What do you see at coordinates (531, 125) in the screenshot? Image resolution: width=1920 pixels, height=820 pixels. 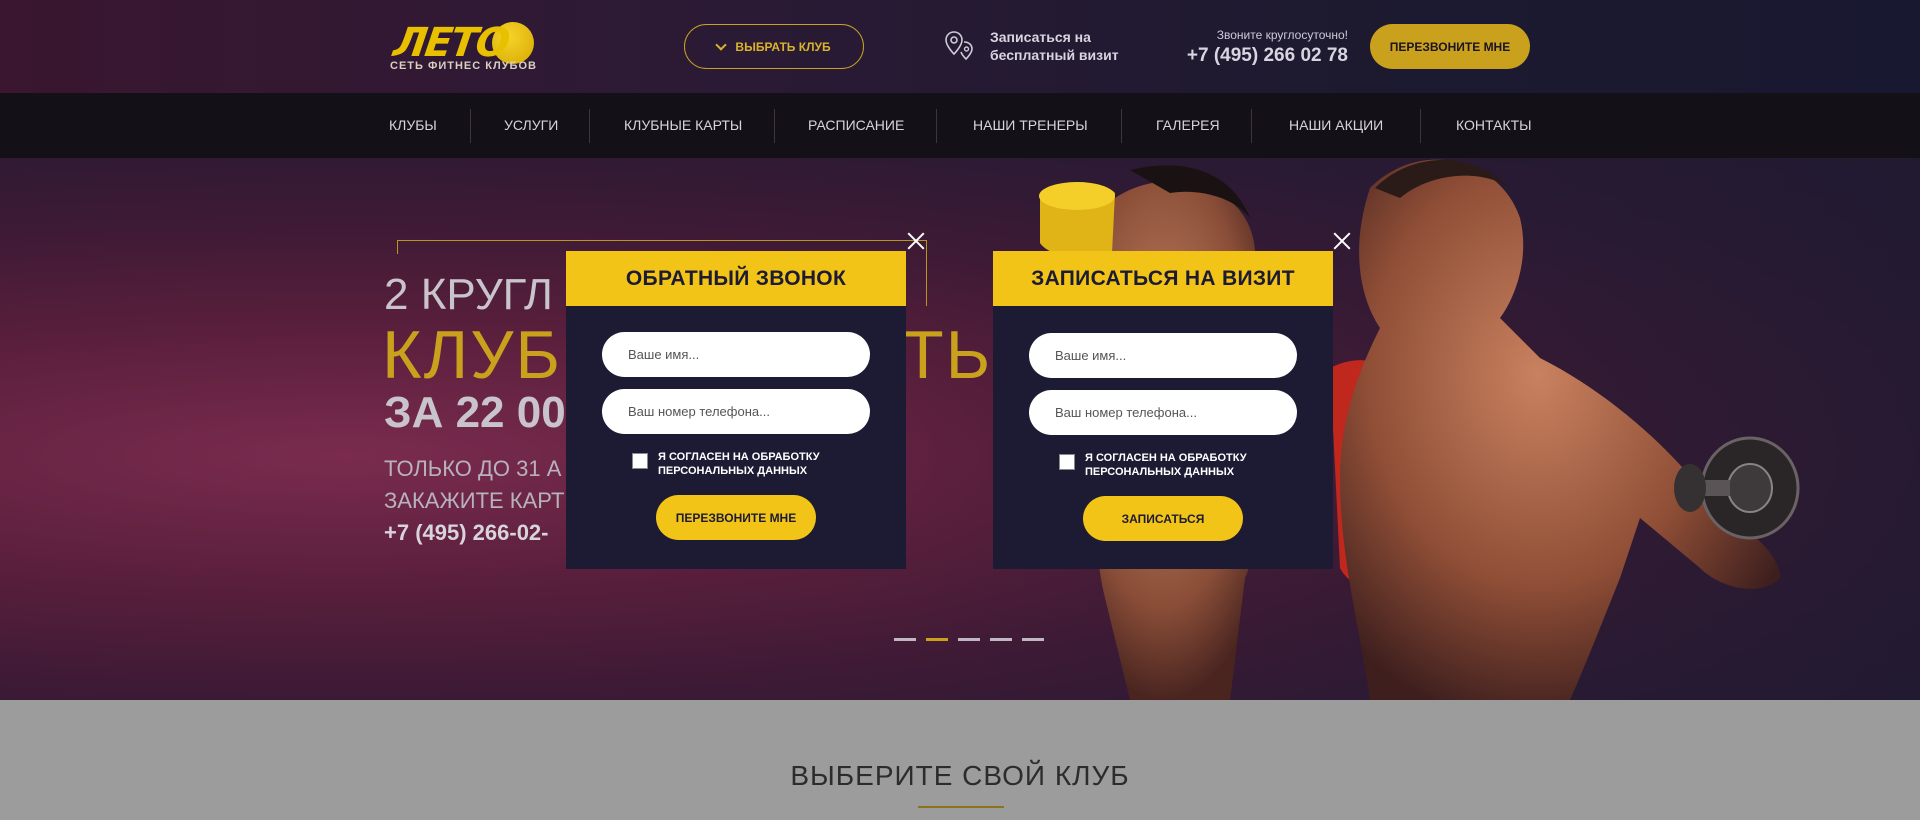 I see `nav-item-services: УСЛУГИ` at bounding box center [531, 125].